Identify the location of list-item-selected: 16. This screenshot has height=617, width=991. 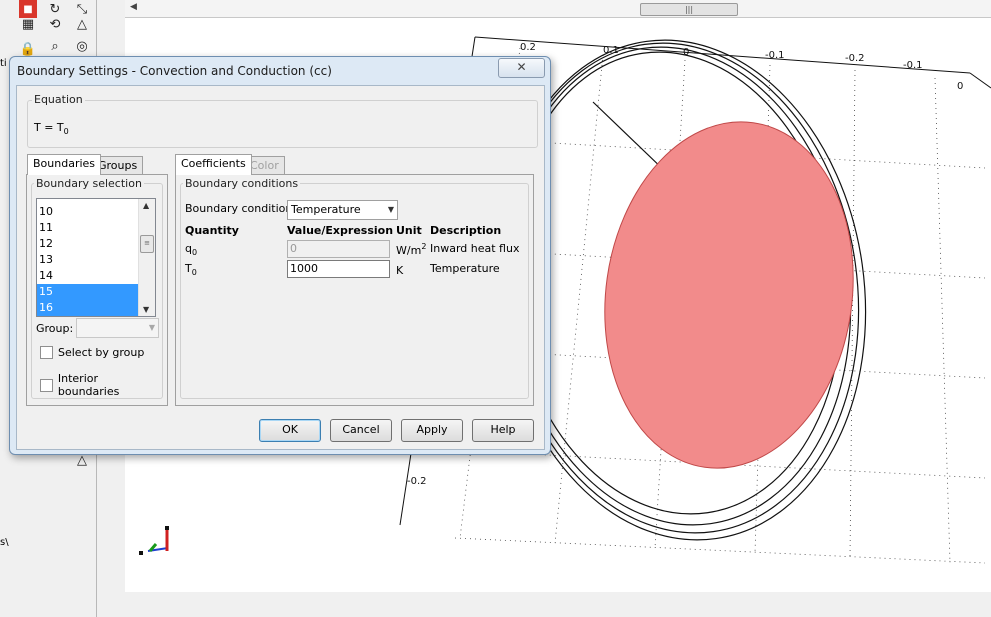
(89, 308).